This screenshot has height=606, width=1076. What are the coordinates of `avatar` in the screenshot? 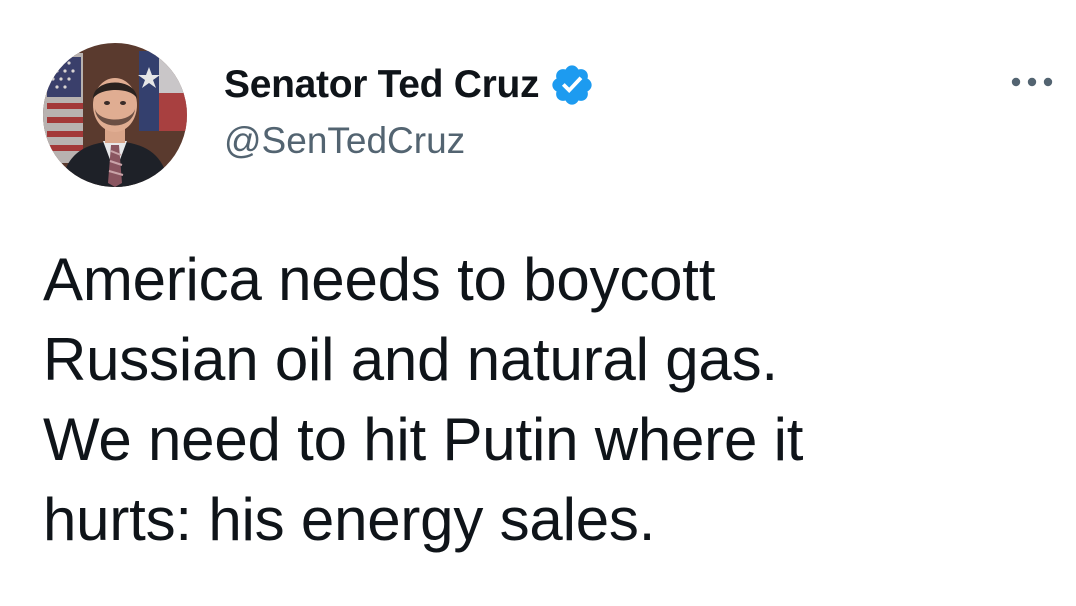 It's located at (115, 115).